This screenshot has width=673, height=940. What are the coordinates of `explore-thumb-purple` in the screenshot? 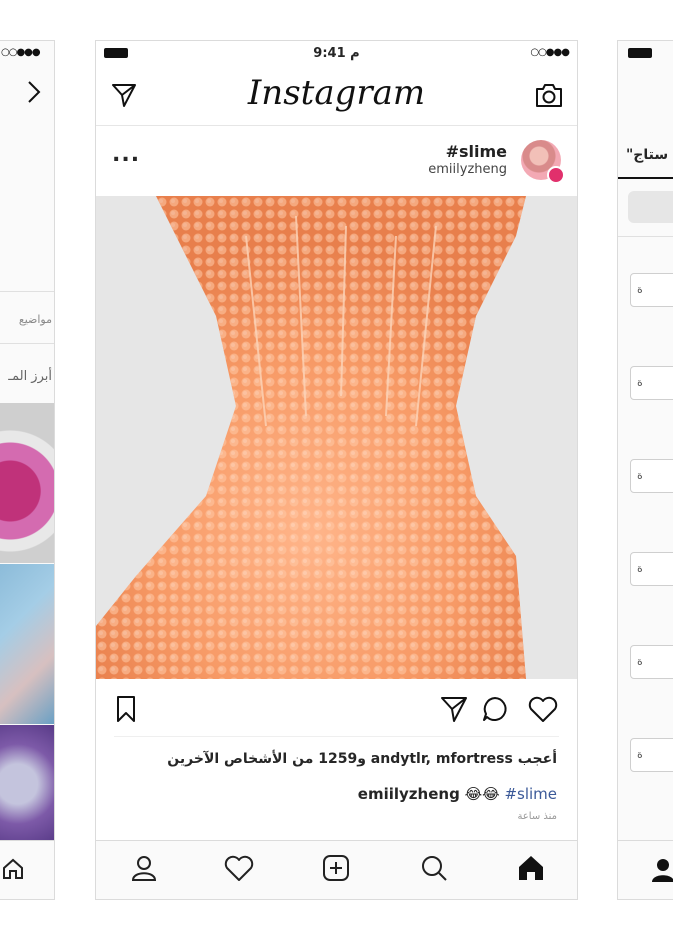 It's located at (27, 784).